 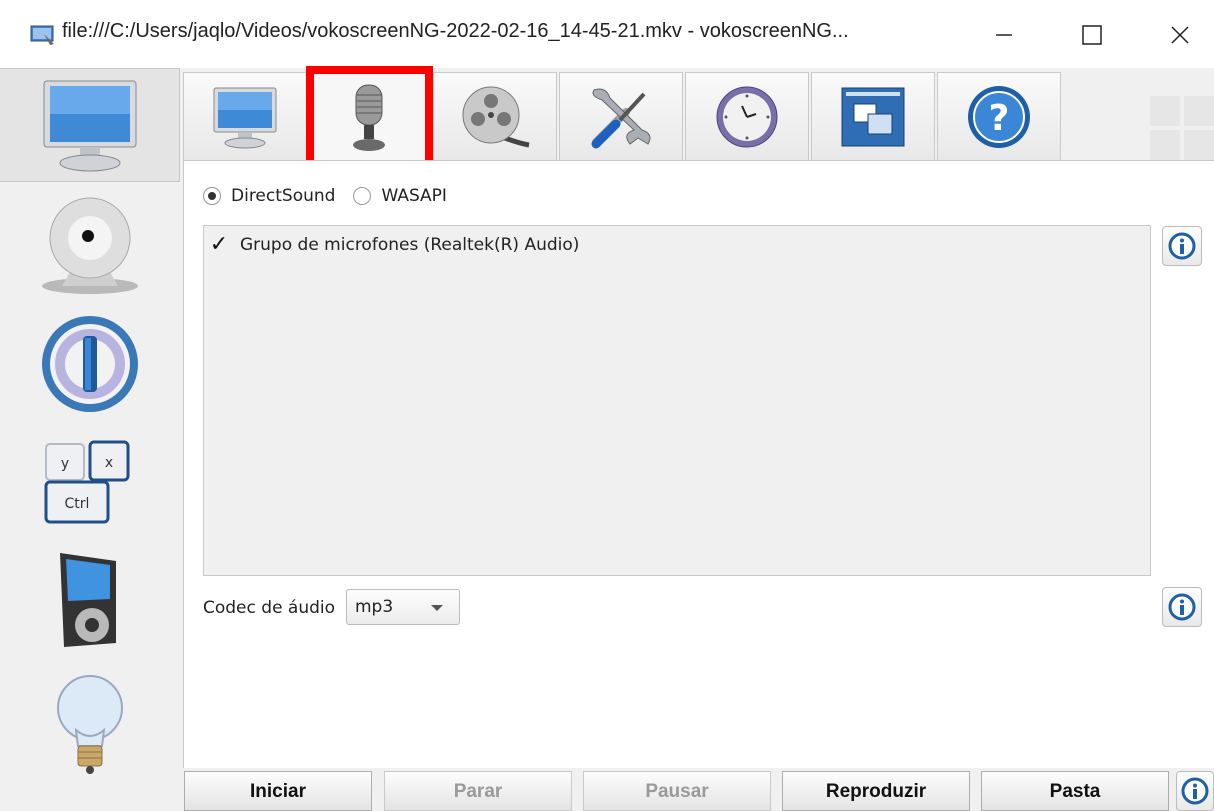 I want to click on keyboard-shortcuts-icon: y x Ctrl, so click(x=87, y=482).